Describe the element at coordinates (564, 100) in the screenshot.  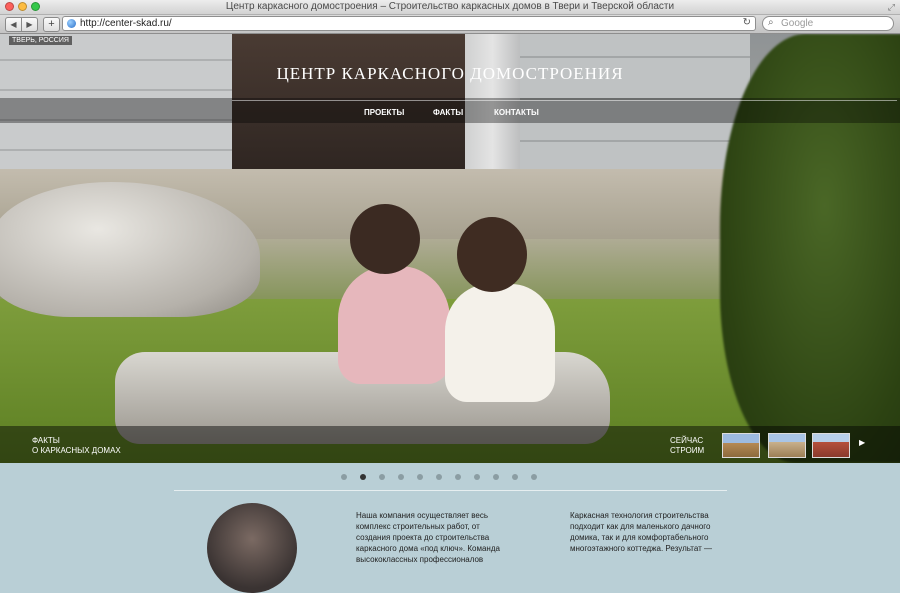
I see `nav-divider` at that location.